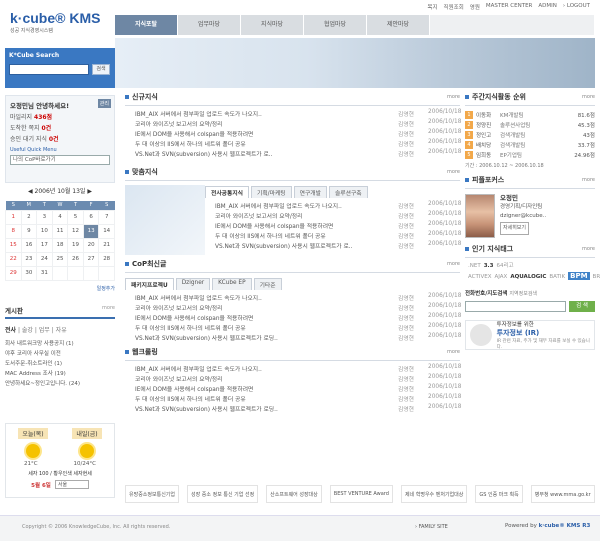  What do you see at coordinates (60, 127) in the screenshot?
I see `messages-line: 도착한 쪽지 0건` at bounding box center [60, 127].